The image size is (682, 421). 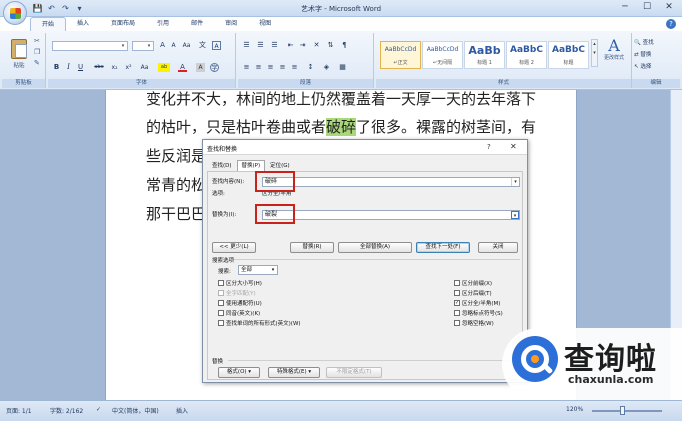 I want to click on insert-mode: 插入, so click(x=182, y=410).